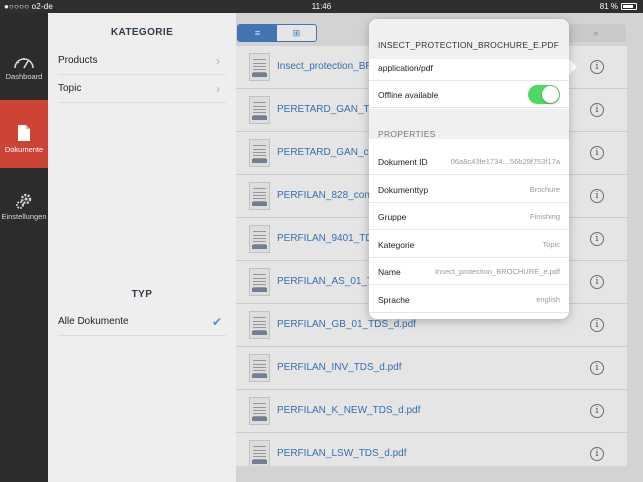  Describe the element at coordinates (394, 299) in the screenshot. I see `property-key: Sprache` at that location.